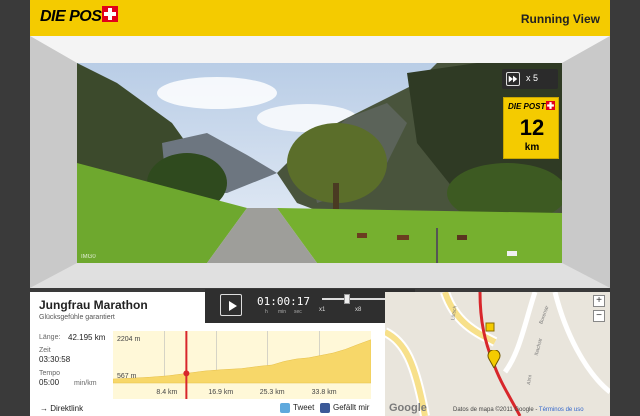 Image resolution: width=640 pixels, height=416 pixels. I want to click on facebook-like-button: Gefällt mir, so click(344, 408).